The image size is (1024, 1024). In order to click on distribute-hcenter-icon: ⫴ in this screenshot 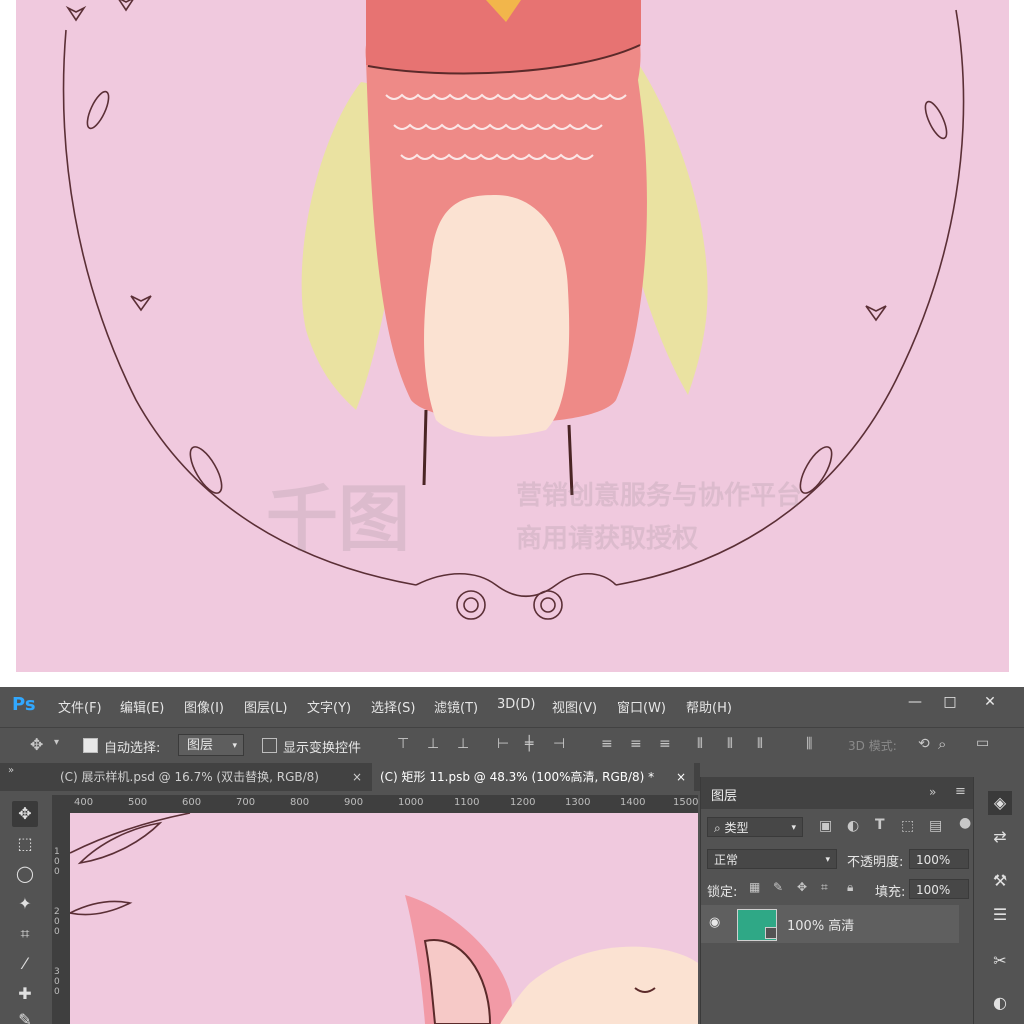, I will do `click(730, 744)`.